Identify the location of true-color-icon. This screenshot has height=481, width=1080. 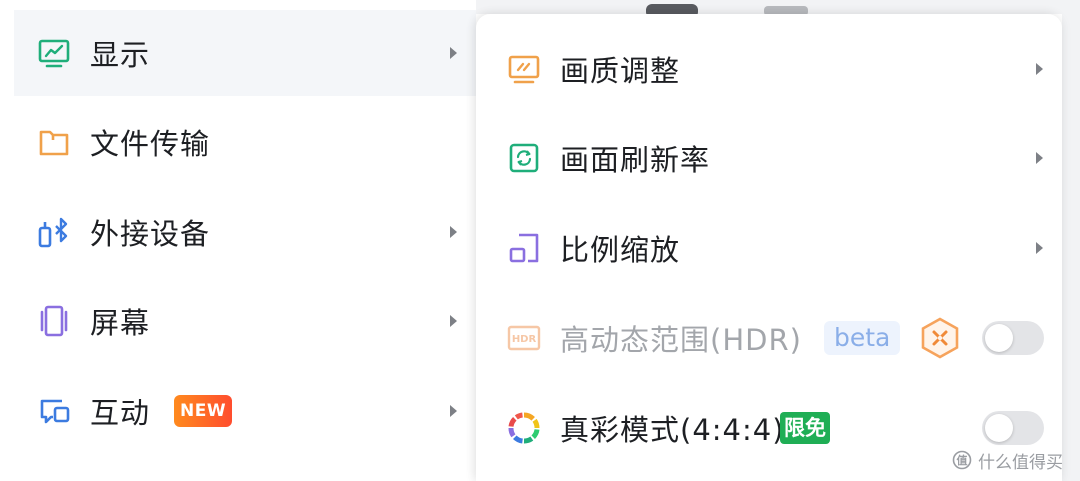
(524, 428).